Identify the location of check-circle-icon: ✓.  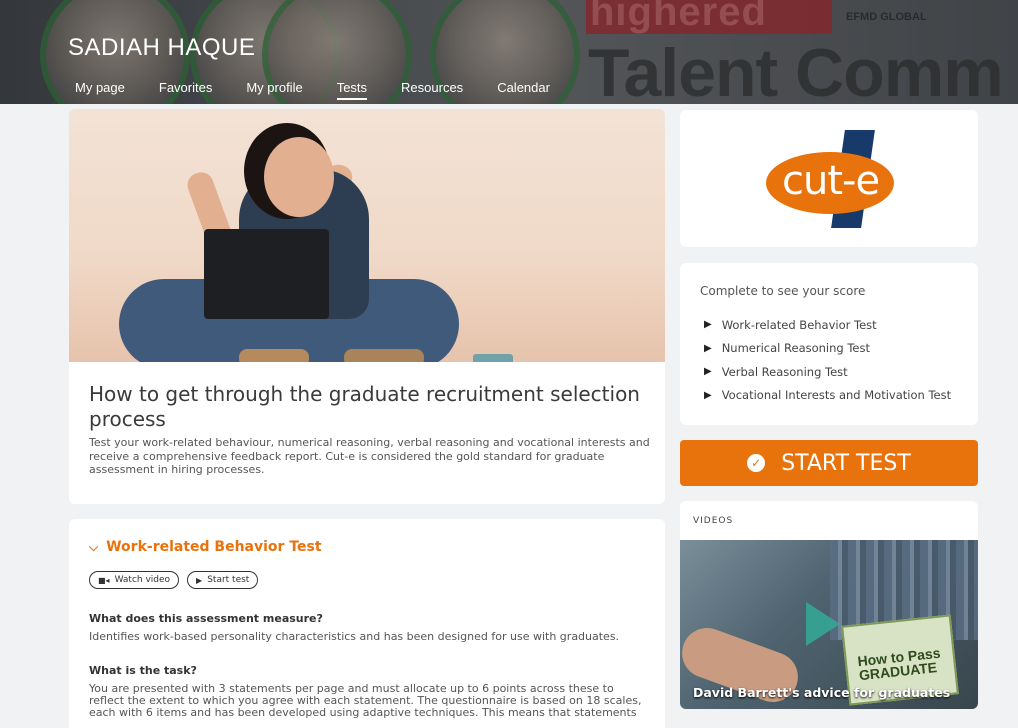
(756, 463).